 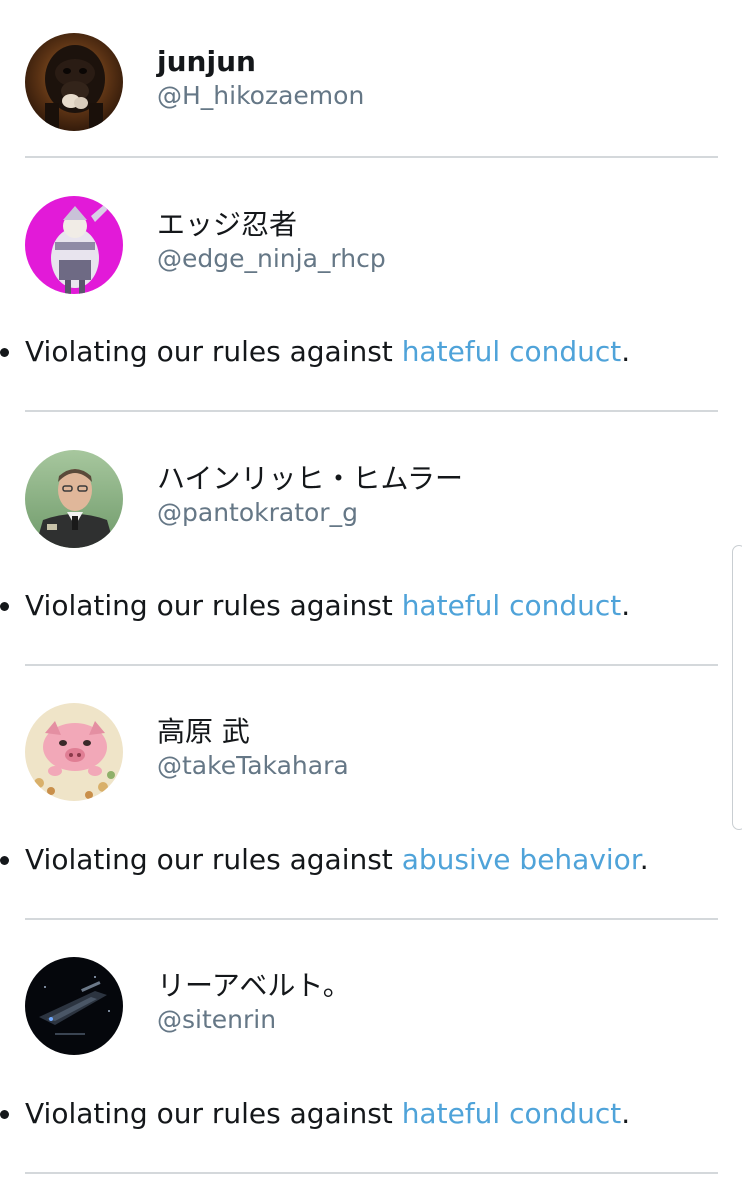 I want to click on display-name: 高原 武, so click(x=203, y=732).